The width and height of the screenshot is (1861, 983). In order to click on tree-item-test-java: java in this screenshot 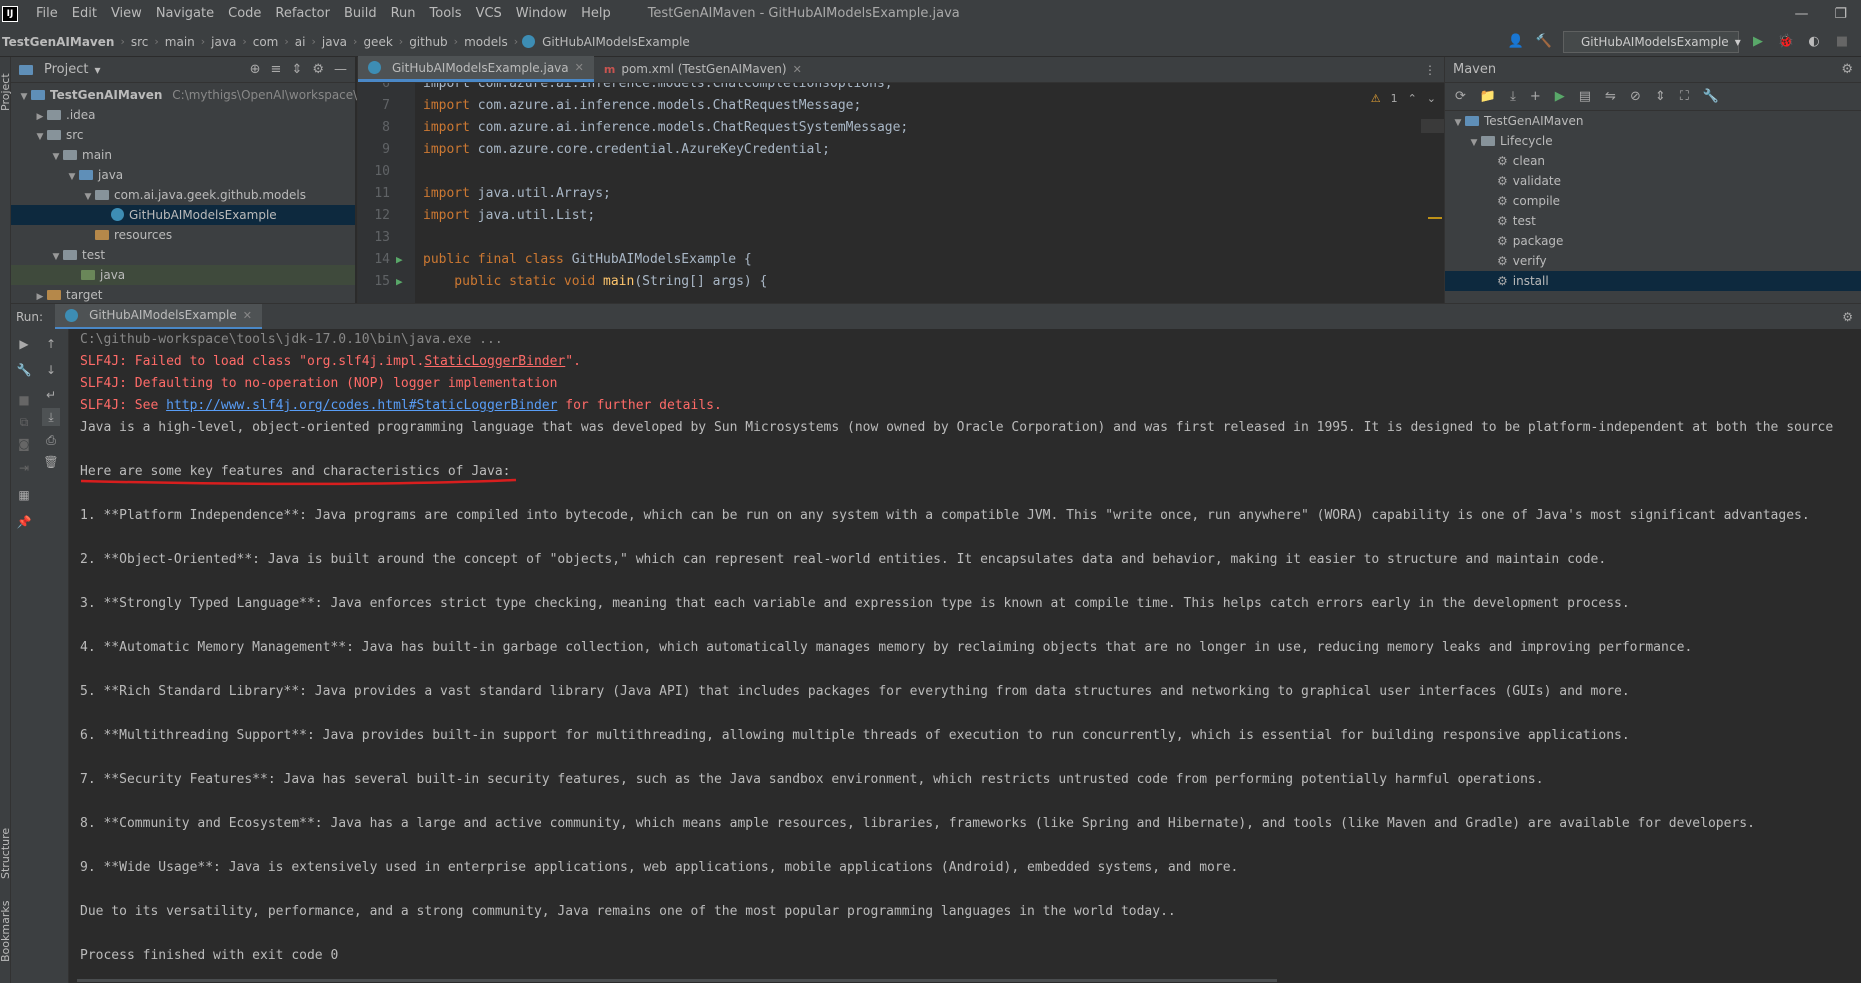, I will do `click(183, 275)`.